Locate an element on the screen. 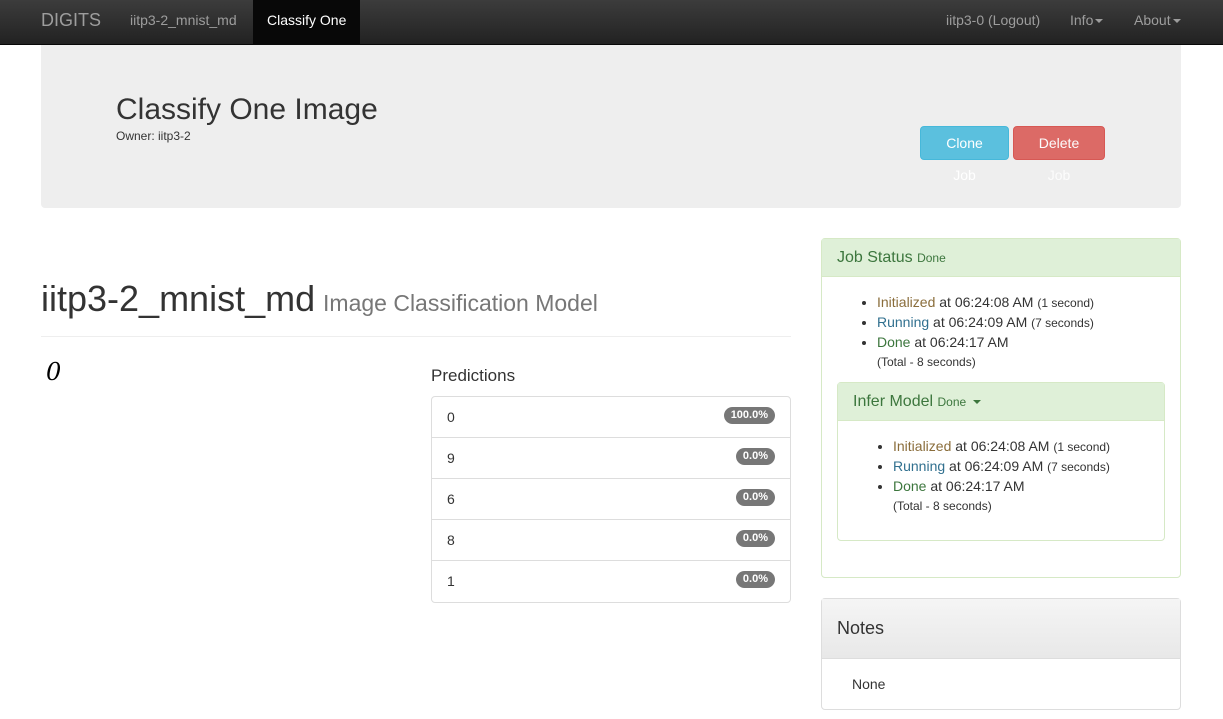  prediction-label: 0 is located at coordinates (451, 417).